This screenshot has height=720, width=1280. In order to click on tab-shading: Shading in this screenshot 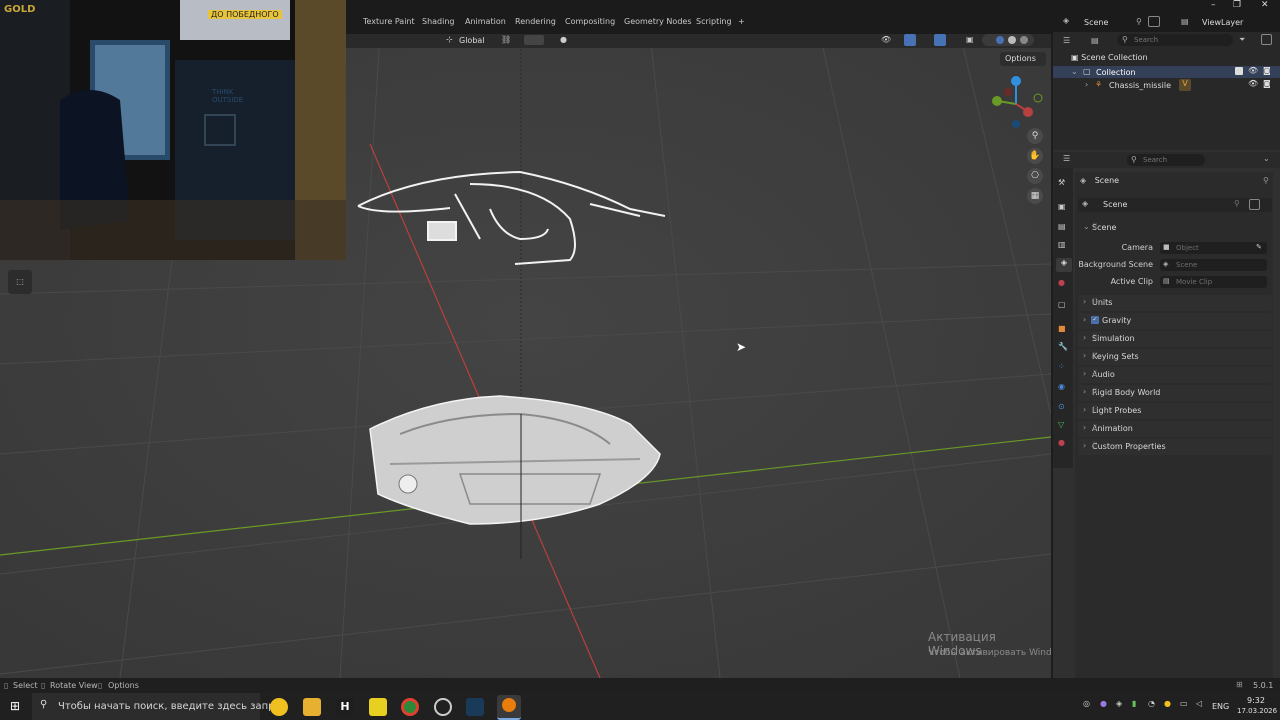, I will do `click(438, 21)`.